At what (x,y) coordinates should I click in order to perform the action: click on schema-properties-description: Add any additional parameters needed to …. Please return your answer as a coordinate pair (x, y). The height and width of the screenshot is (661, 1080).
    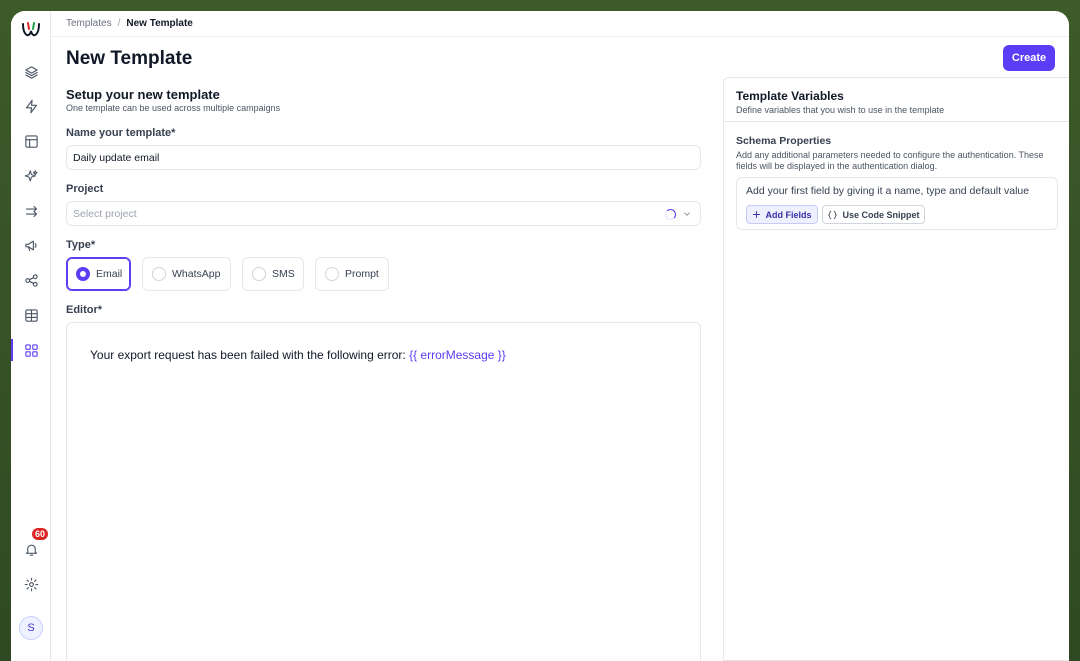
    Looking at the image, I should click on (890, 160).